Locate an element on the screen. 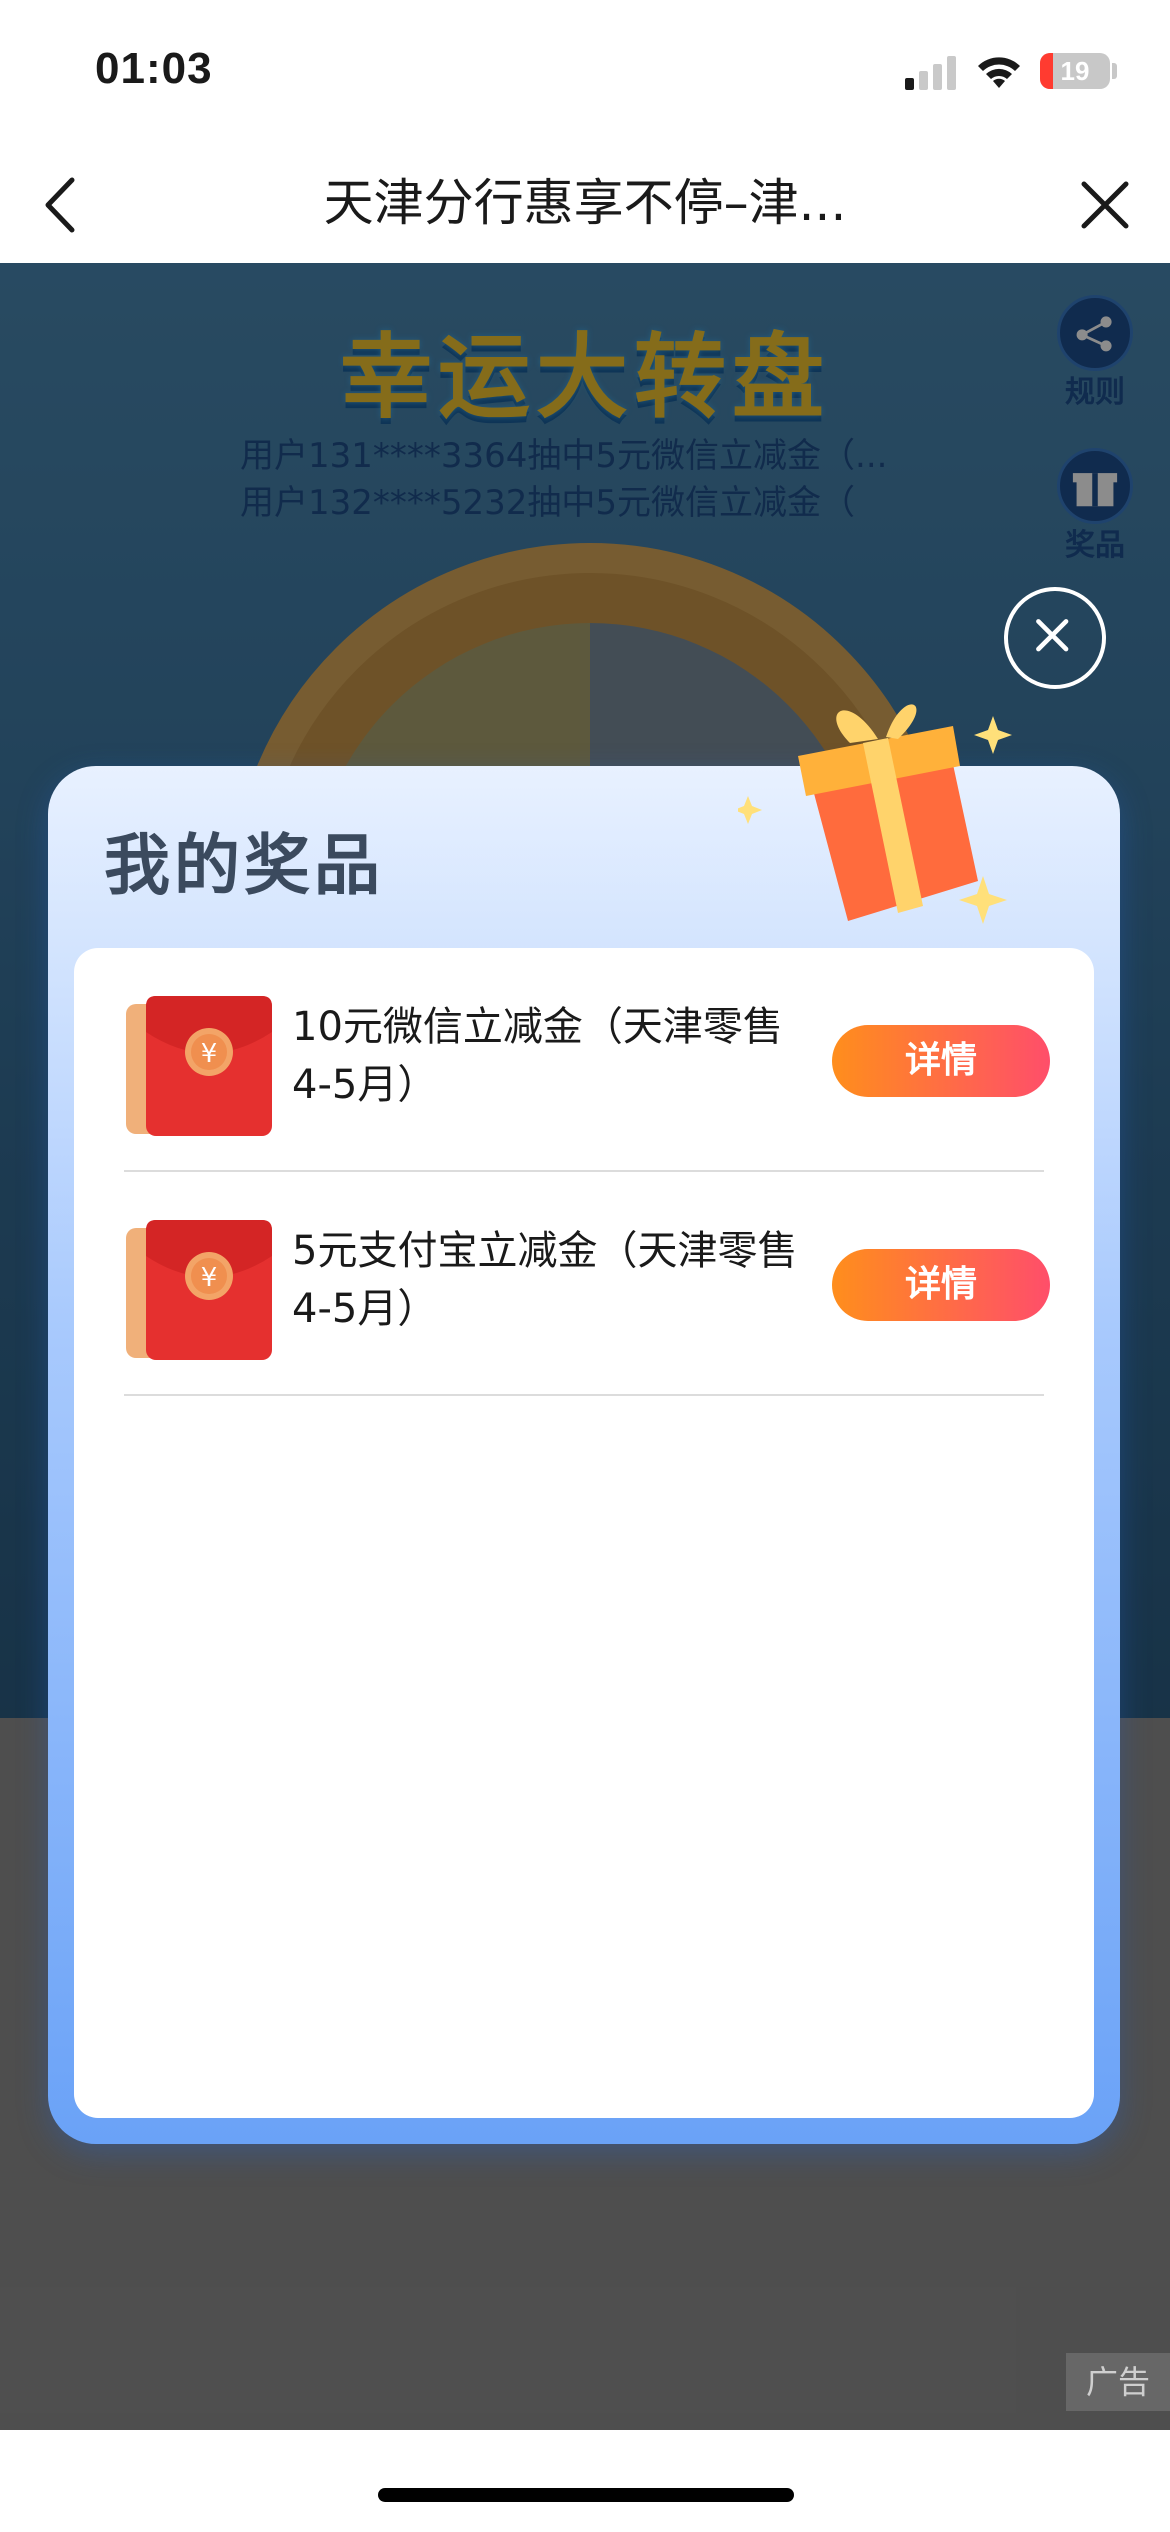  battery-nub is located at coordinates (1114, 71).